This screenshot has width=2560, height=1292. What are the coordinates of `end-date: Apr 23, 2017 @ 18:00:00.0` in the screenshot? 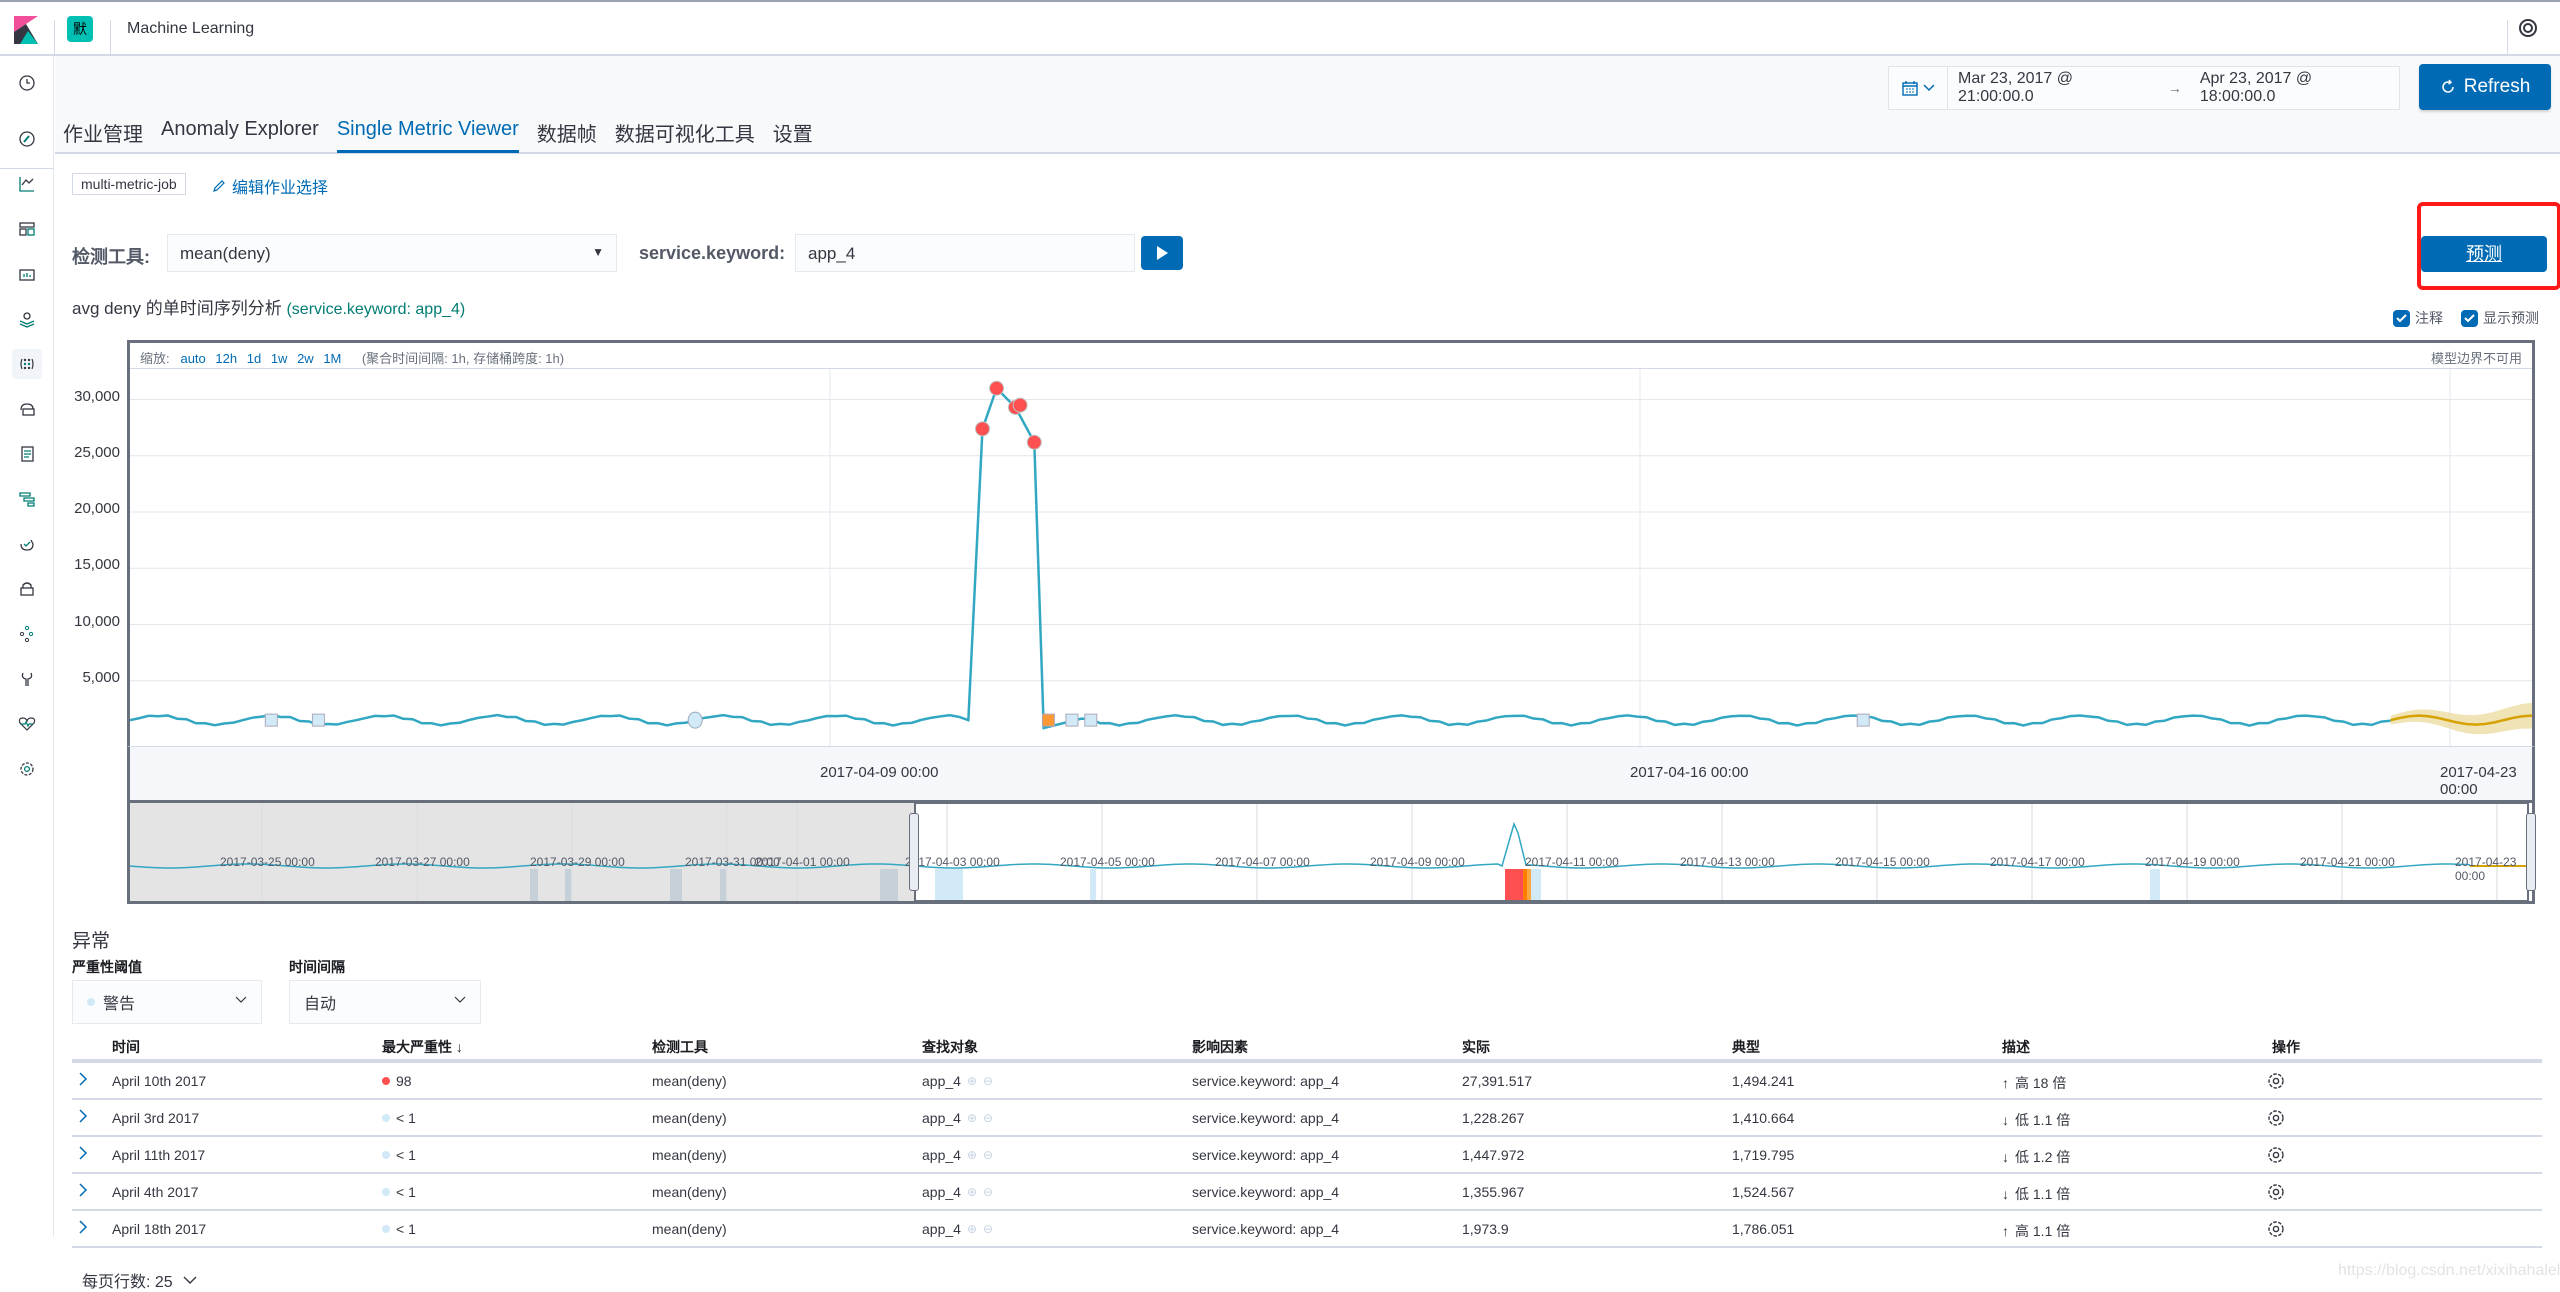 It's located at (2294, 88).